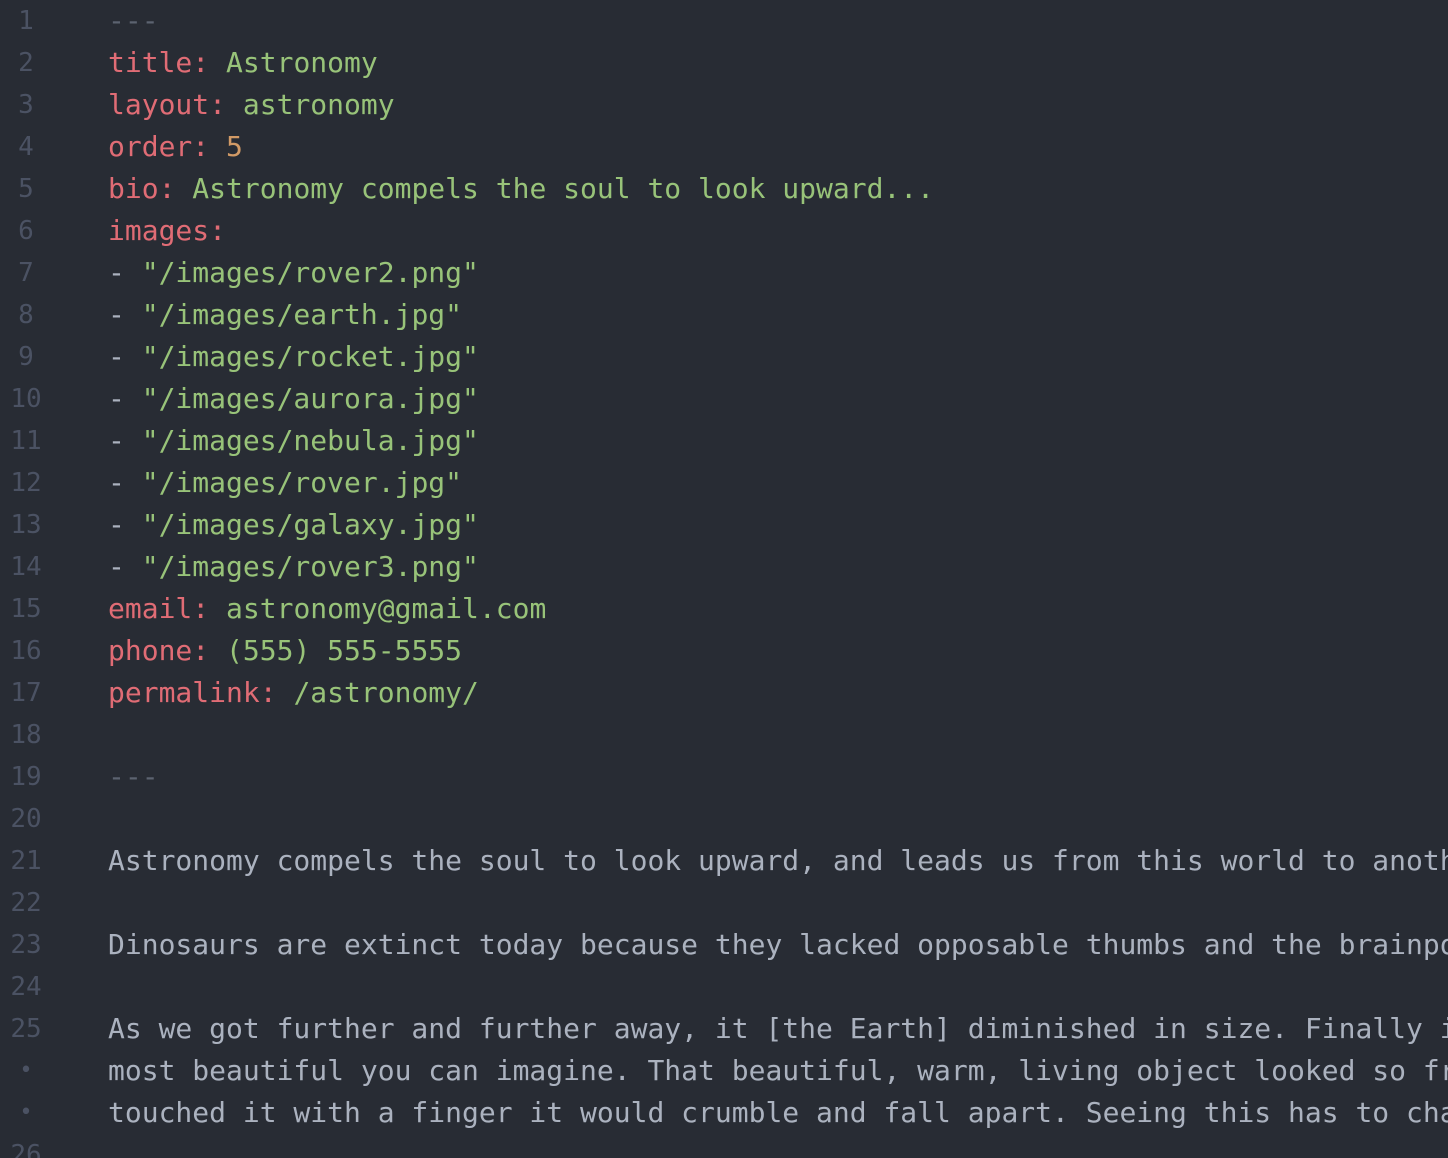 Image resolution: width=1448 pixels, height=1158 pixels. Describe the element at coordinates (26, 525) in the screenshot. I see `line-number: 13` at that location.